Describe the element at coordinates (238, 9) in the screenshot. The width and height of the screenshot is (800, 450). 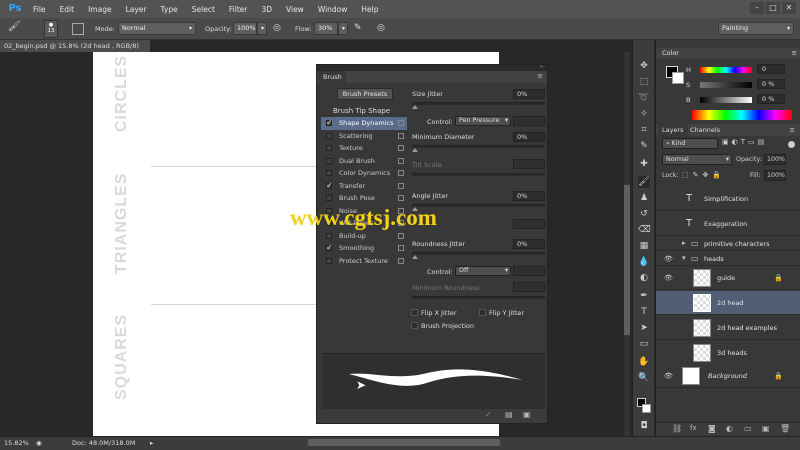
I see `menu-filter: Filter` at that location.